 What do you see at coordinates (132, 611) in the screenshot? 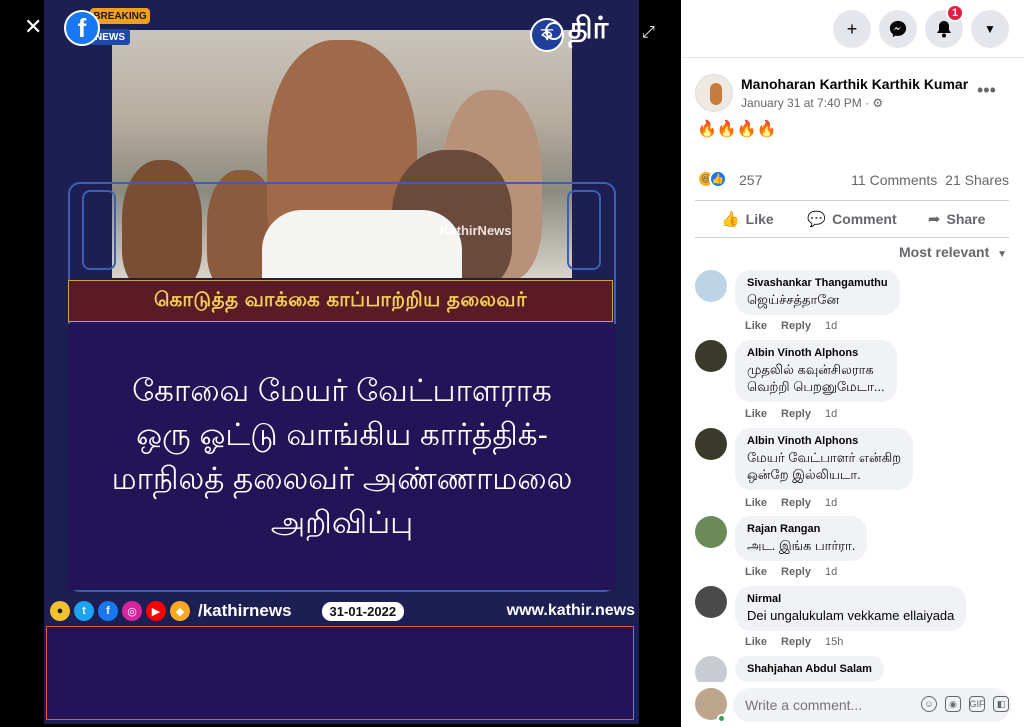
I see `instagram-icon: ◎` at bounding box center [132, 611].